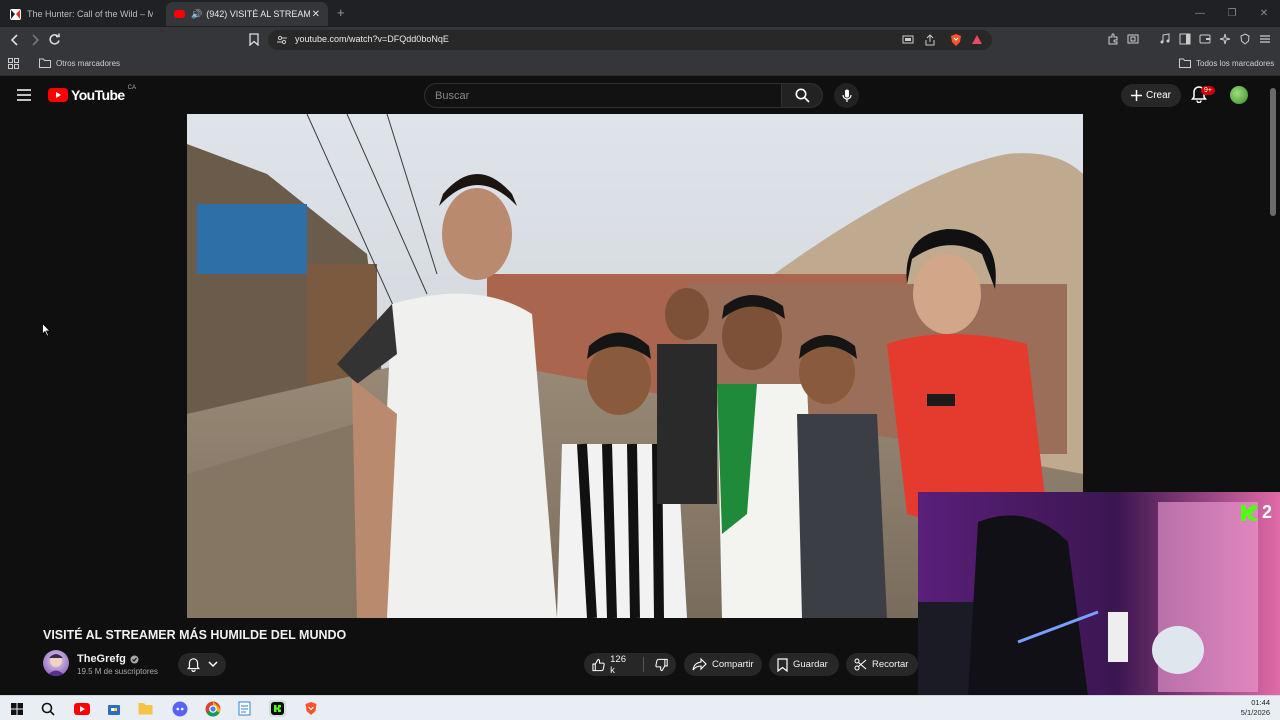 This screenshot has height=720, width=1280. I want to click on bookmark-label: Todos los marcadores, so click(1235, 63).